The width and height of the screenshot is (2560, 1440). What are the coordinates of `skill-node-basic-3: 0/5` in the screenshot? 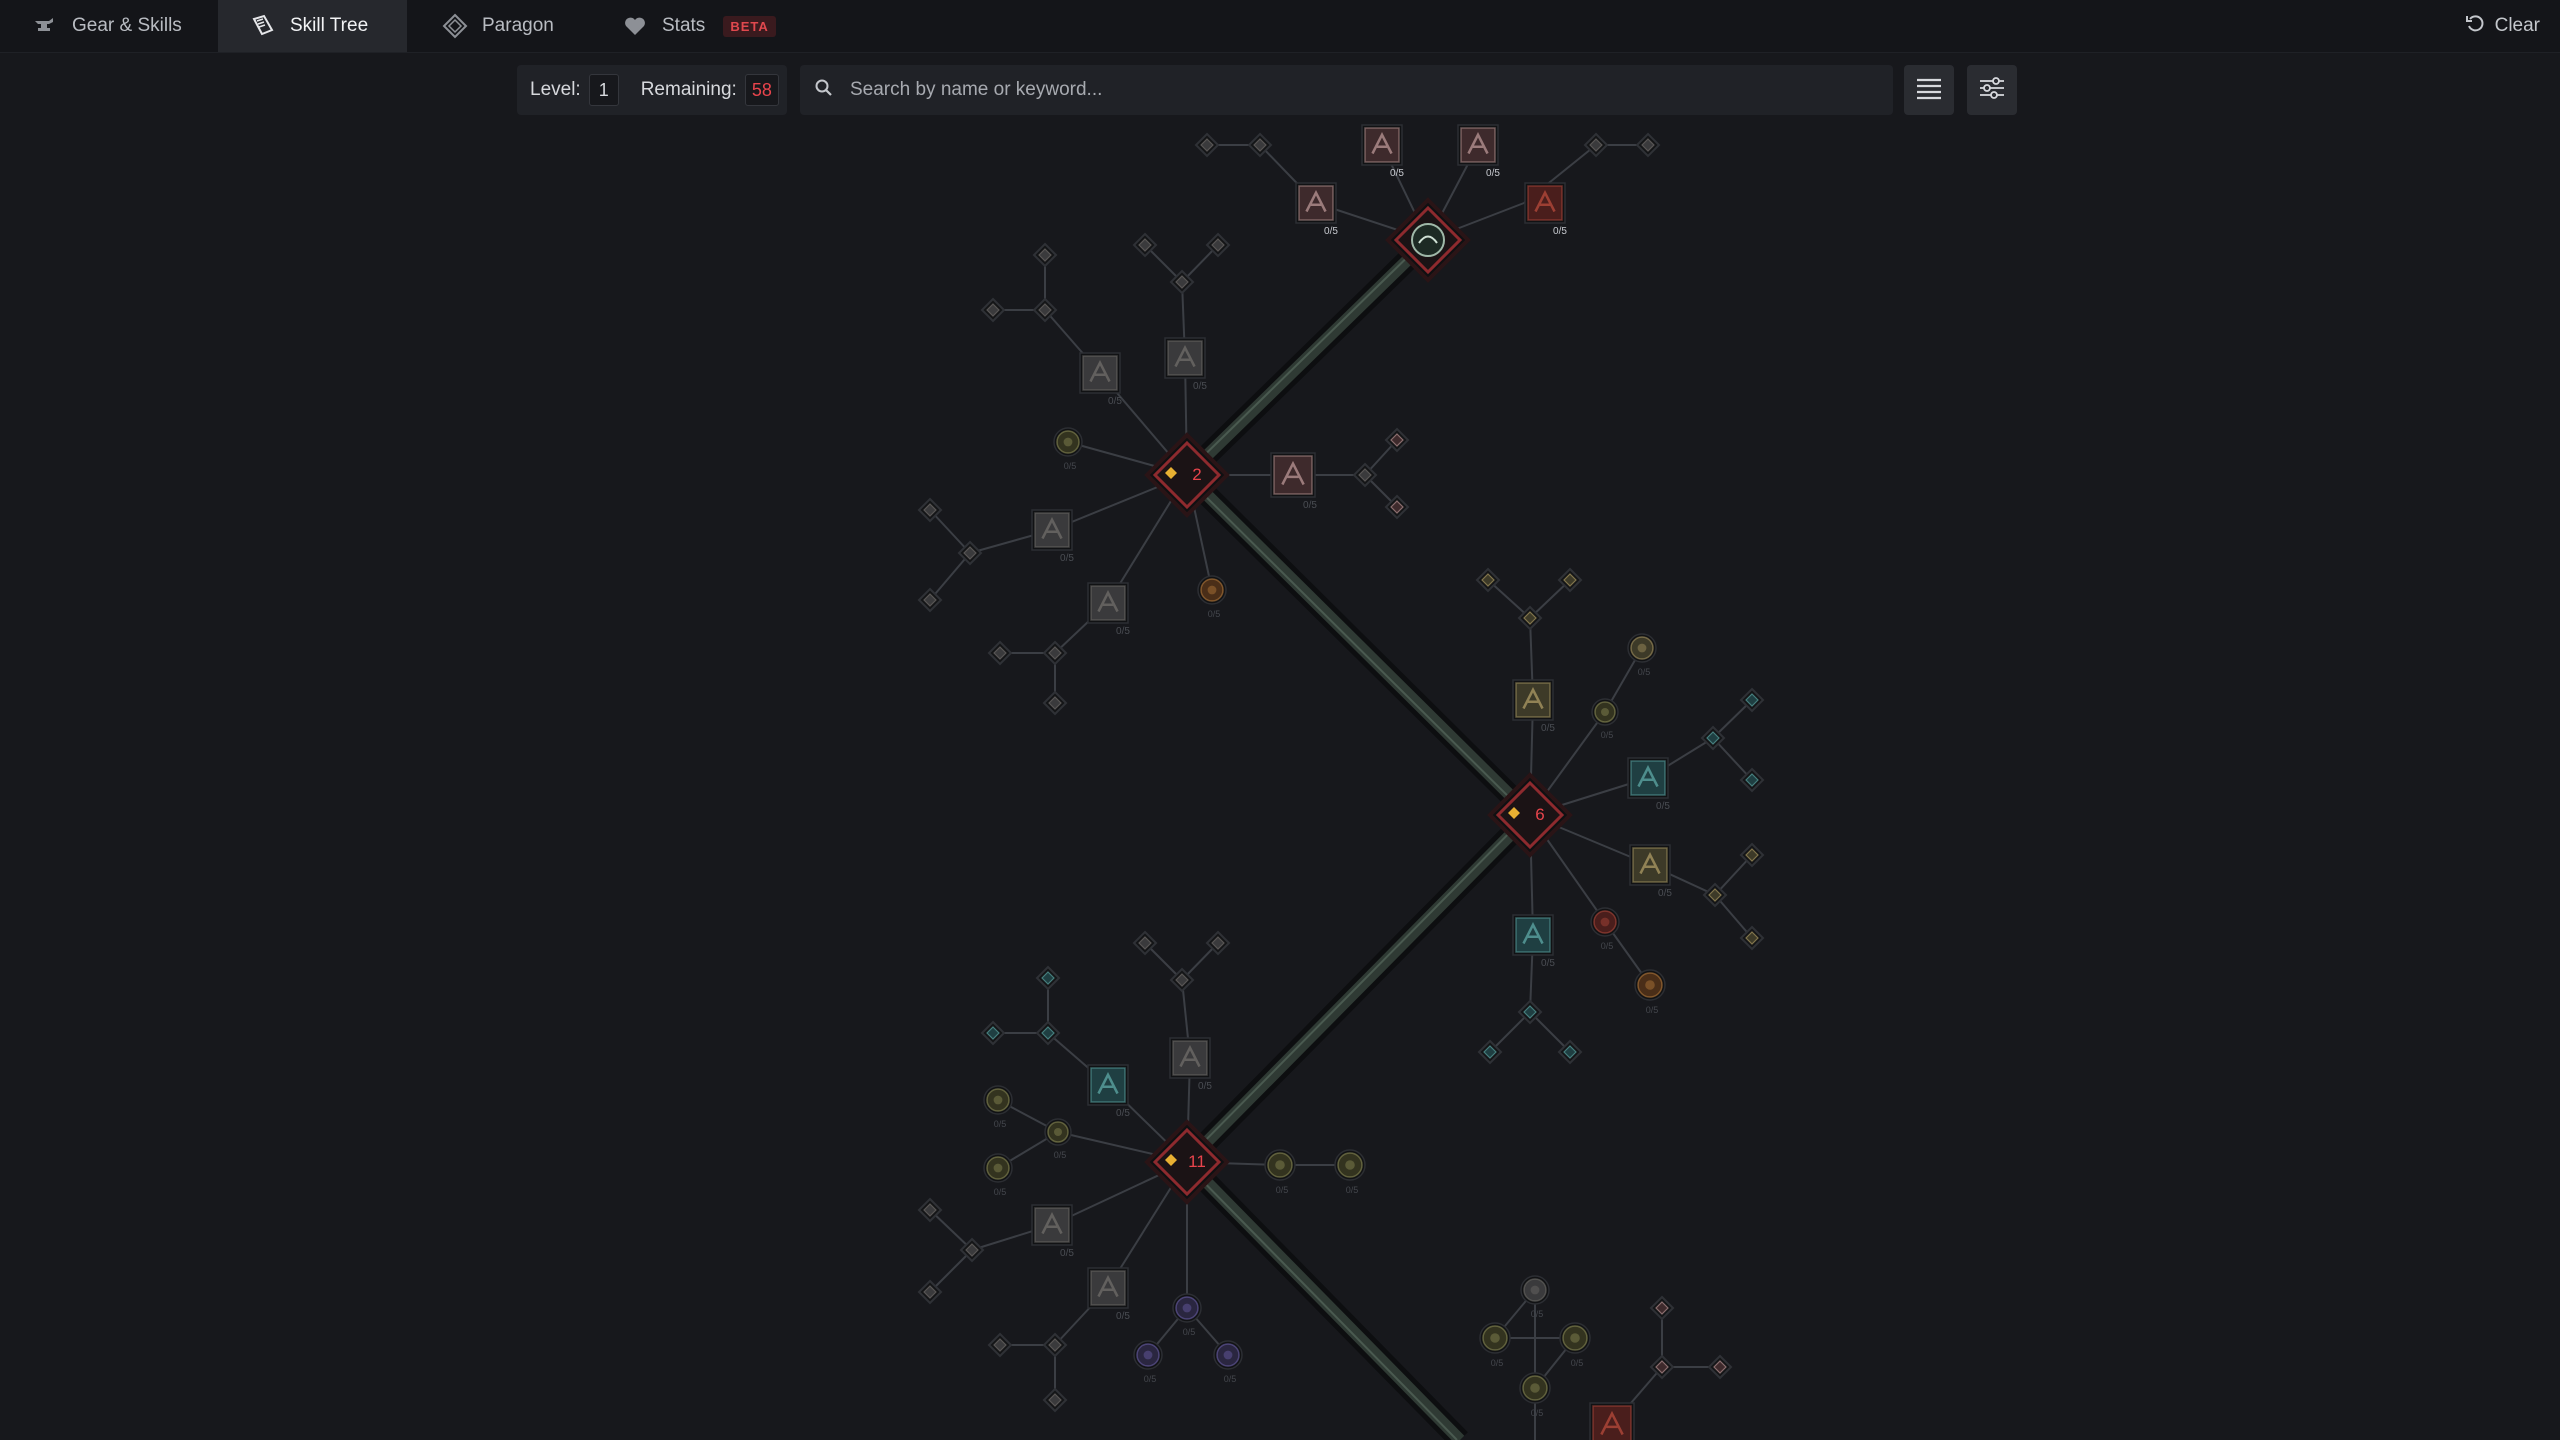 It's located at (1316, 209).